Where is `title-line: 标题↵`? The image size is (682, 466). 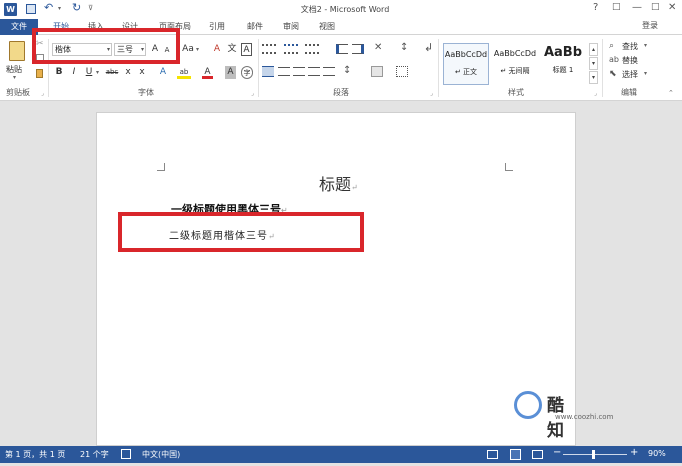
title-line: 标题↵ is located at coordinates (338, 183).